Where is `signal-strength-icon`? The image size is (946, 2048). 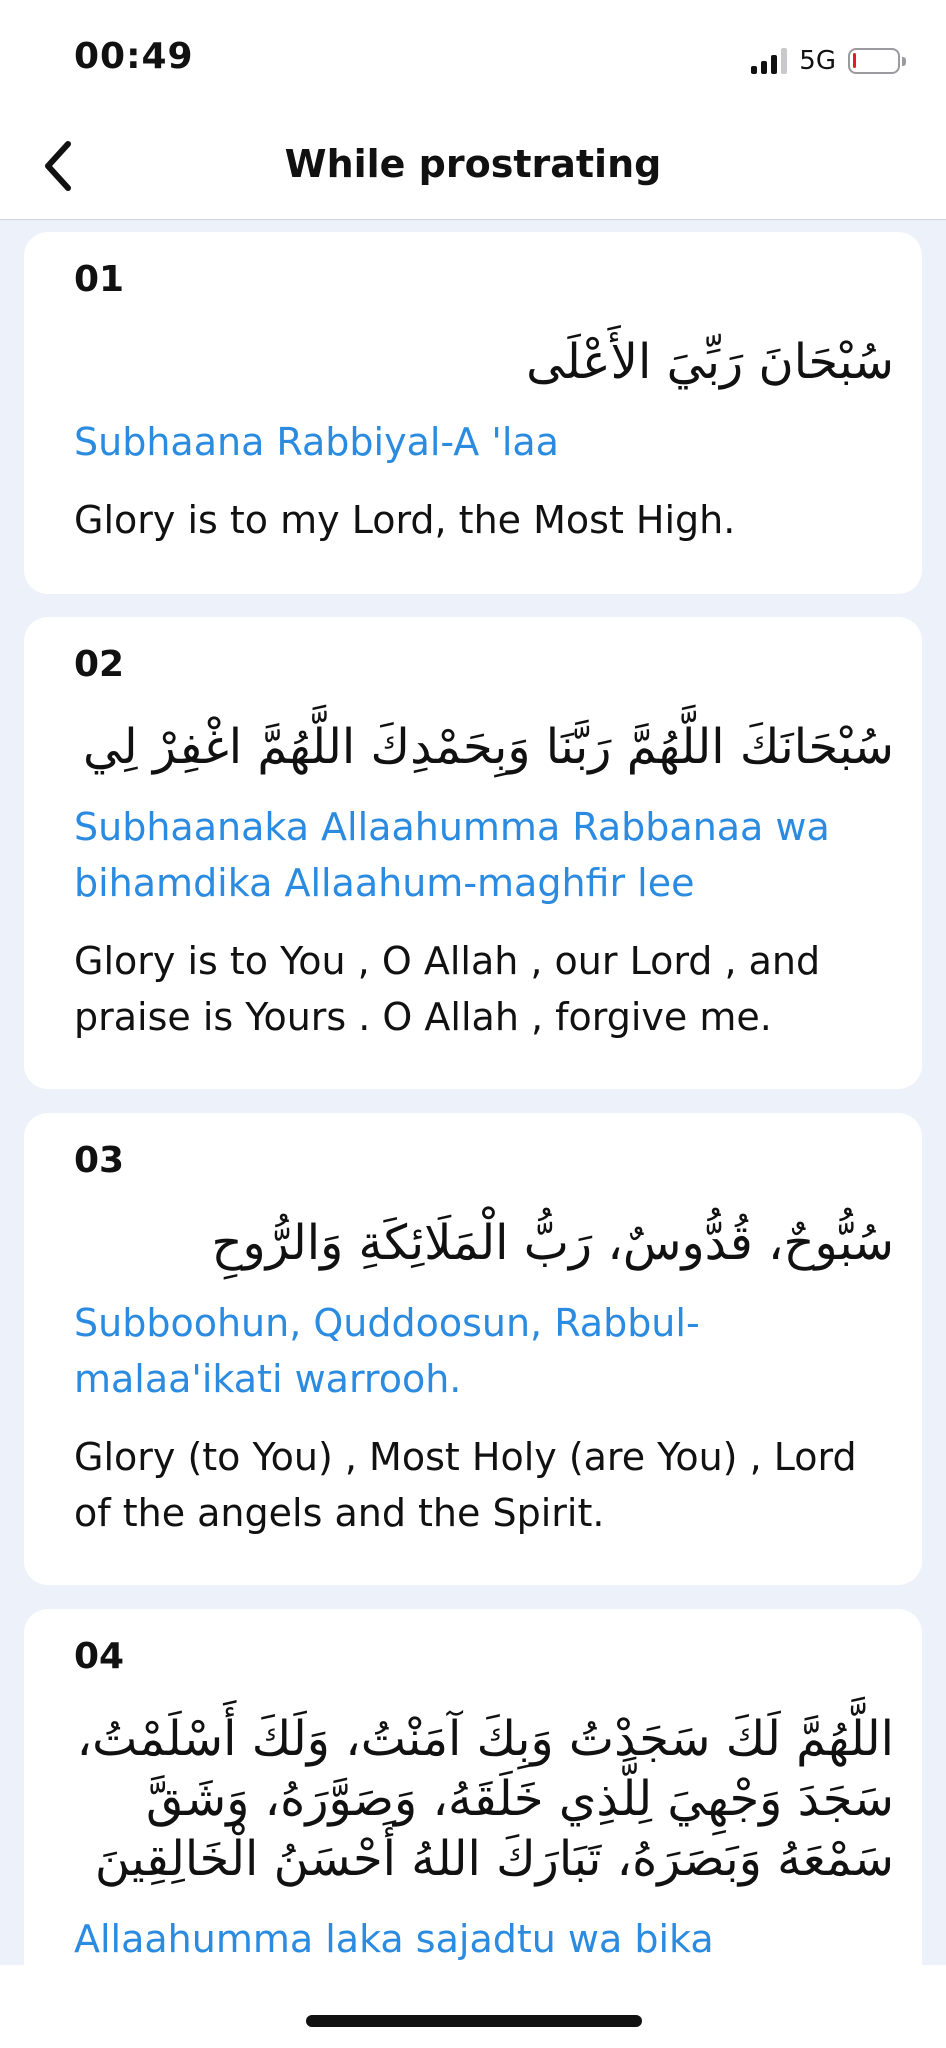 signal-strength-icon is located at coordinates (769, 61).